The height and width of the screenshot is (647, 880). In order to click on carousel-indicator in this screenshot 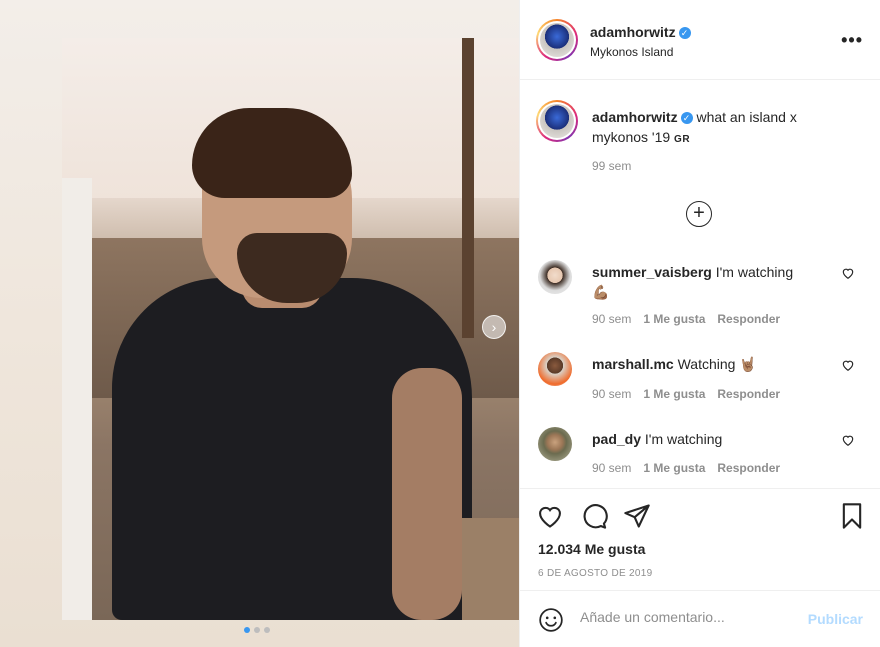, I will do `click(257, 630)`.